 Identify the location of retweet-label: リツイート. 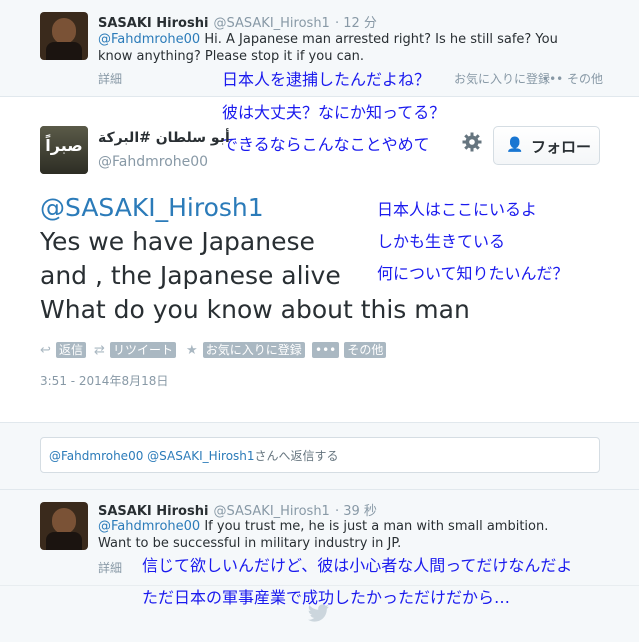
(143, 350).